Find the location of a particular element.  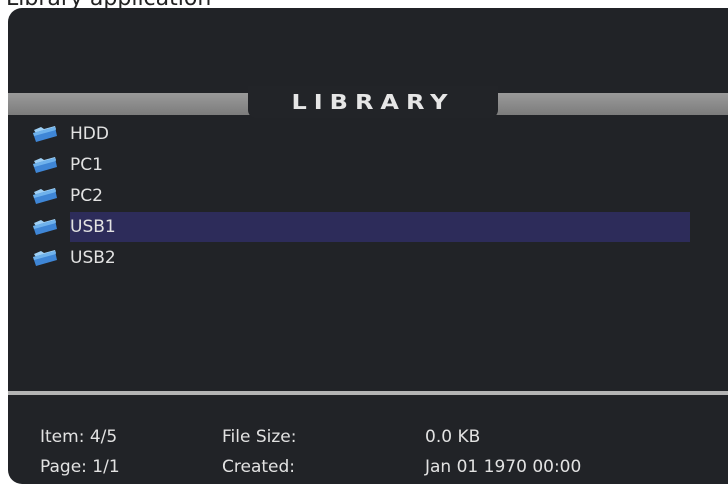

divider is located at coordinates (368, 393).